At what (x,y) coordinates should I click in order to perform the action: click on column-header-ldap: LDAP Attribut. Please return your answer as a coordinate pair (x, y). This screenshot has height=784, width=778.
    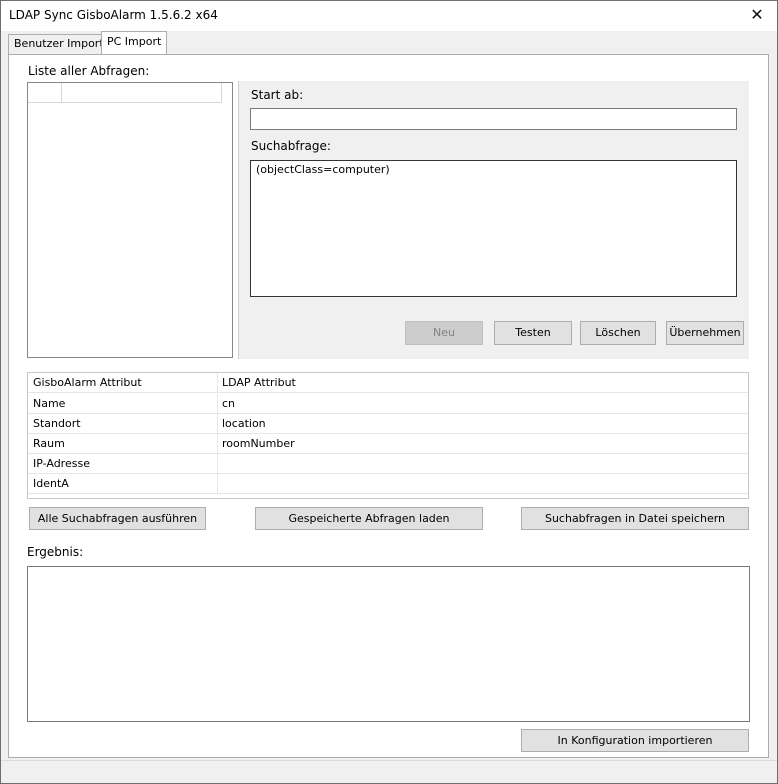
    Looking at the image, I should click on (483, 383).